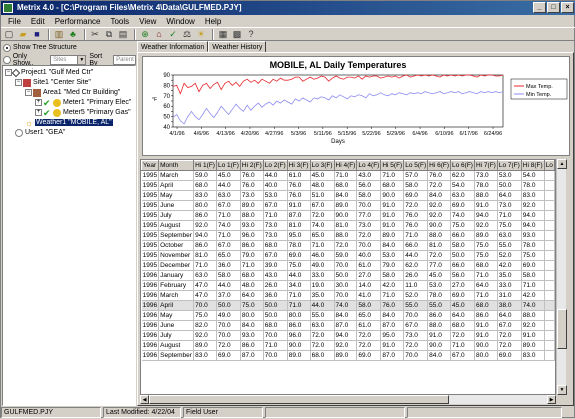 The height and width of the screenshot is (419, 575). I want to click on table-cell: 19.0, so click(322, 285).